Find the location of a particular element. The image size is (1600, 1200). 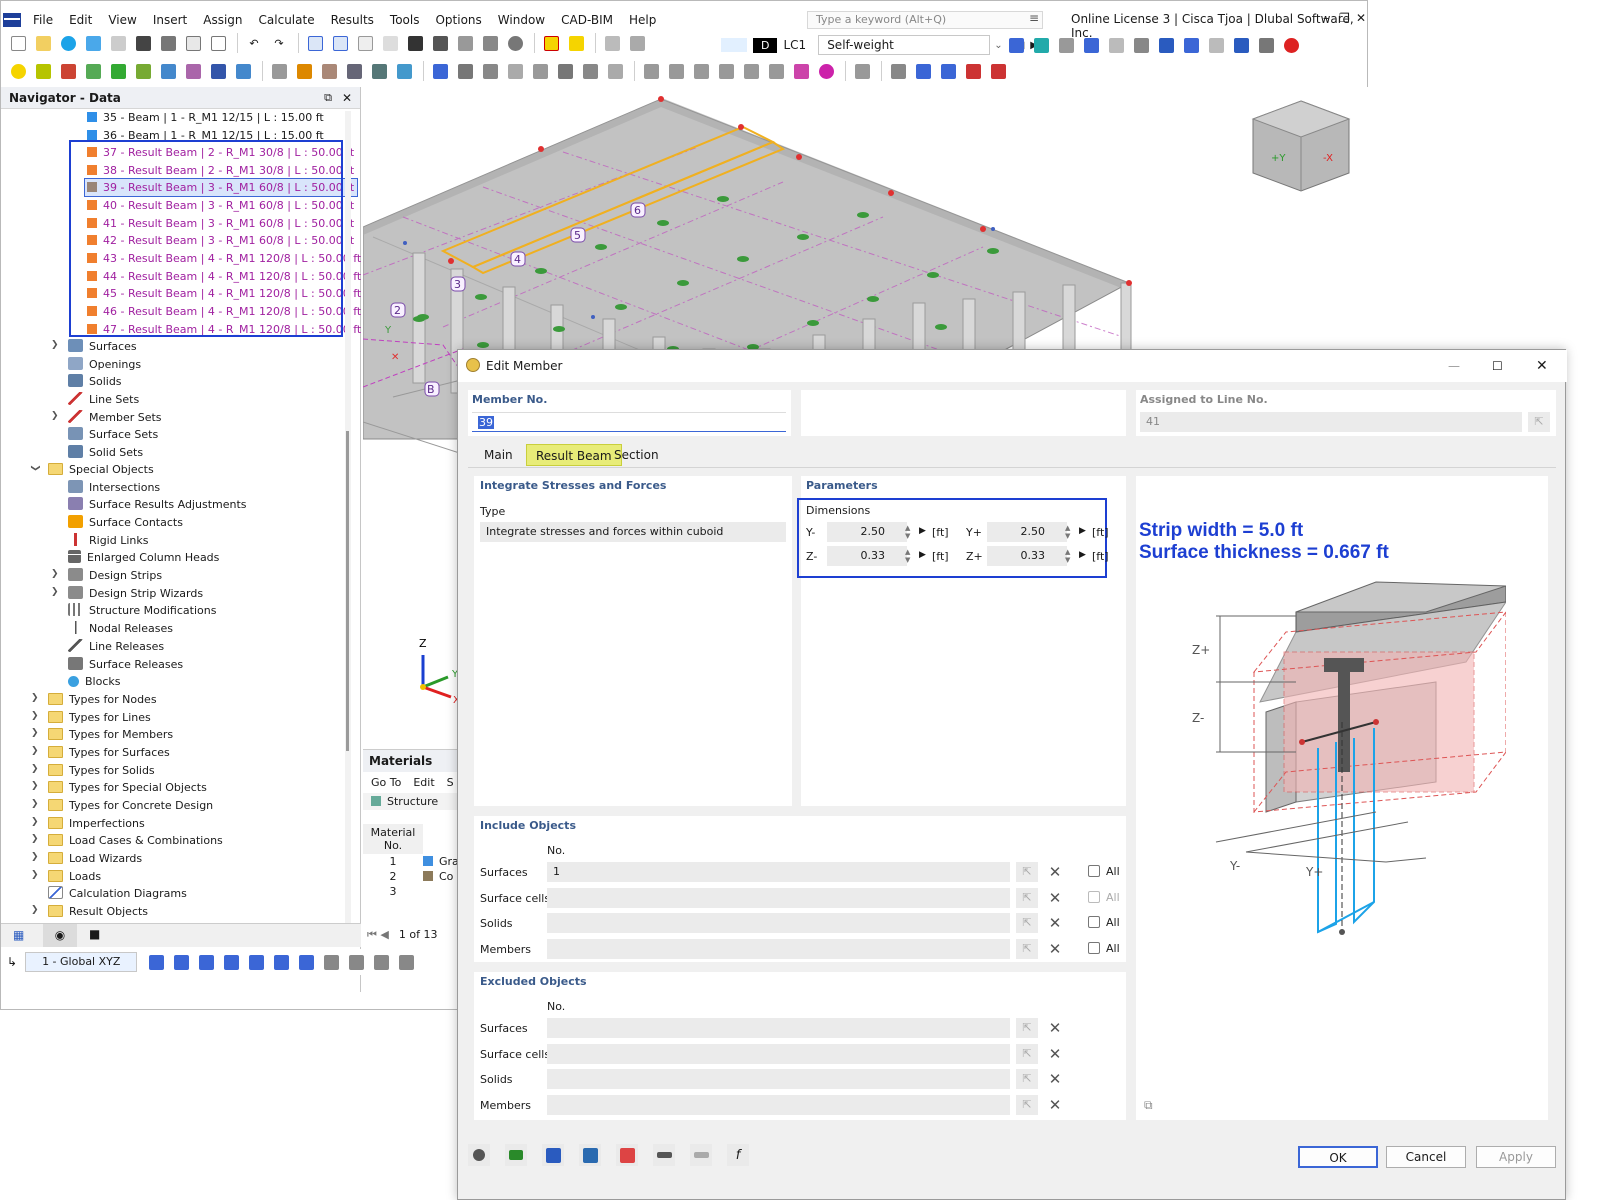

view-render-icon is located at coordinates (998, 71).